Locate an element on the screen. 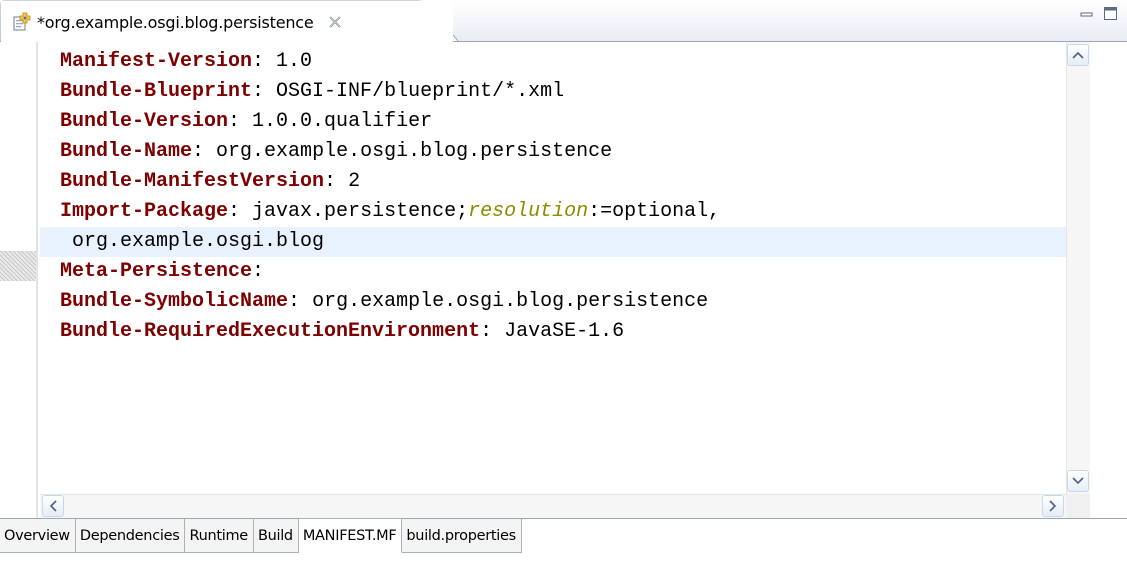 The image size is (1127, 566). horizontal-scrollbar is located at coordinates (553, 506).